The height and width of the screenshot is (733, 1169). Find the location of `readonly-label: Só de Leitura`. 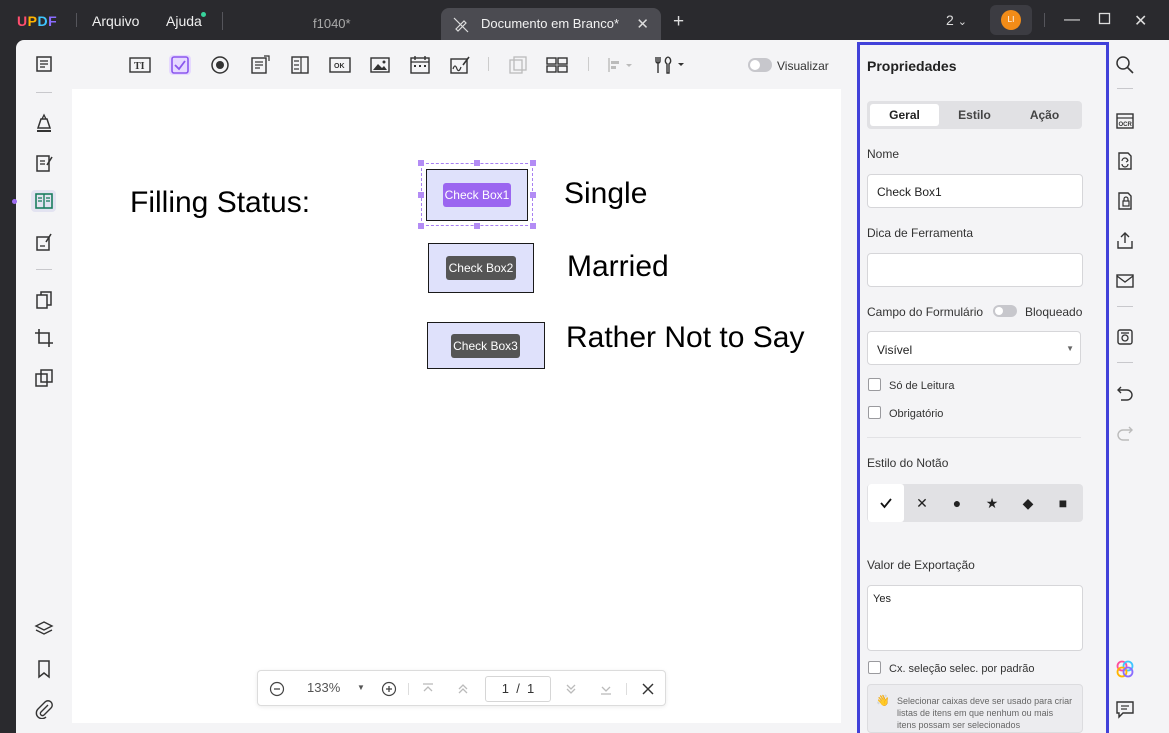

readonly-label: Só de Leitura is located at coordinates (922, 386).